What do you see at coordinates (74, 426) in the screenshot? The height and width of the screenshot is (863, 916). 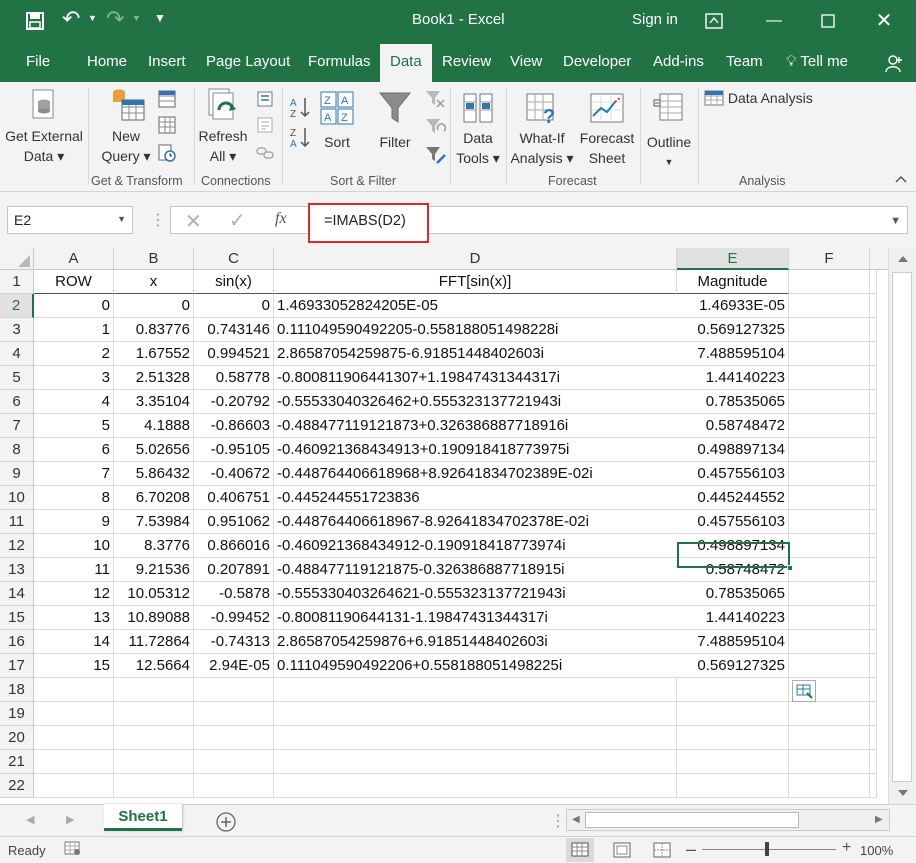 I see `cell-row: 5` at bounding box center [74, 426].